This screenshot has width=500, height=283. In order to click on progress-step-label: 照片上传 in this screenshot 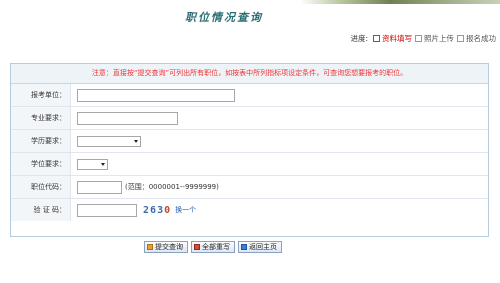, I will do `click(439, 38)`.